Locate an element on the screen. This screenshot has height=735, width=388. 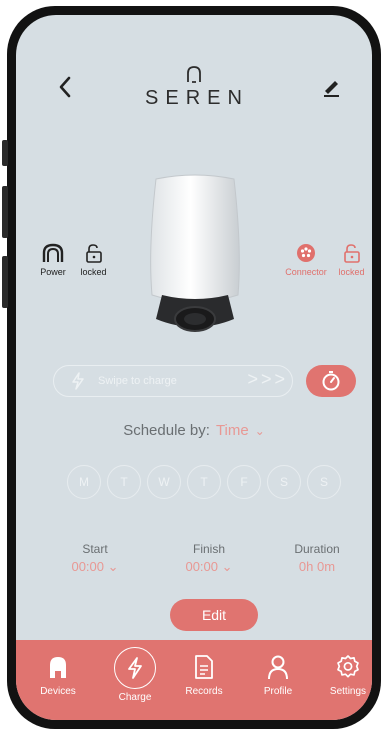
top-bar: SEREN is located at coordinates (194, 88).